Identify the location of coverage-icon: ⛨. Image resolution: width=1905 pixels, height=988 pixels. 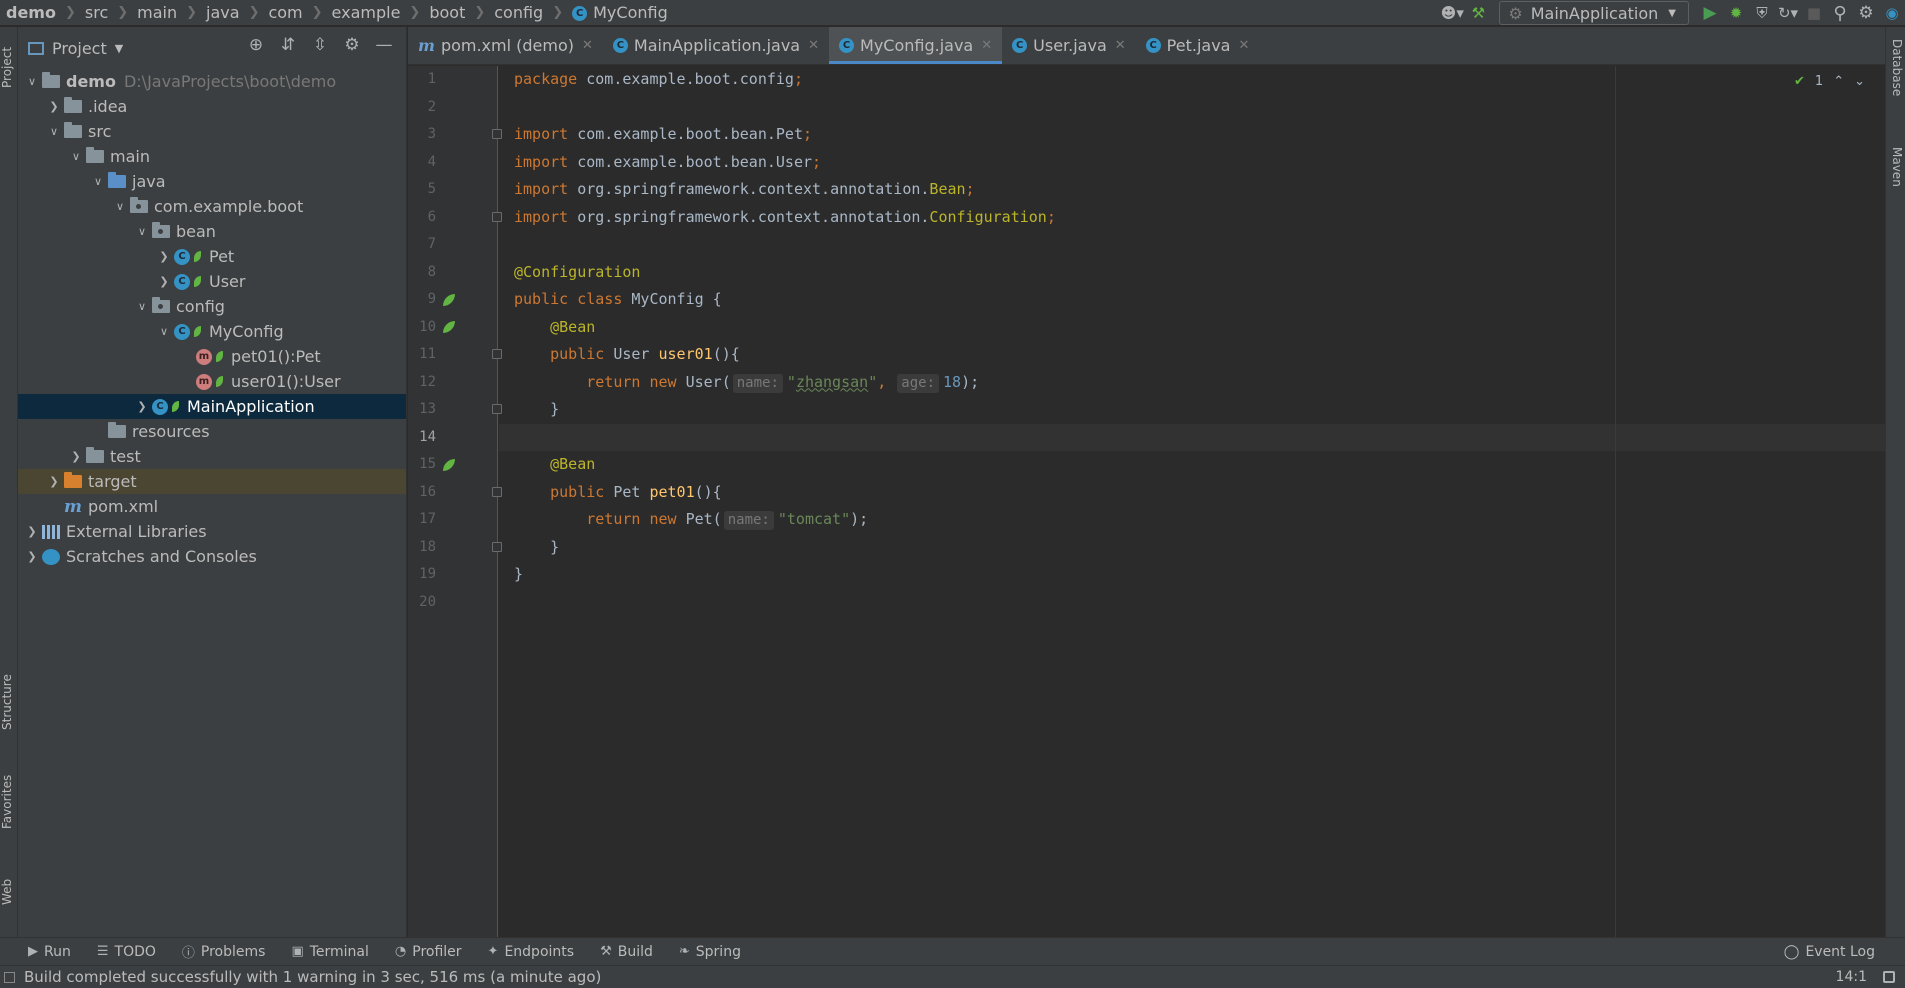
(1762, 13).